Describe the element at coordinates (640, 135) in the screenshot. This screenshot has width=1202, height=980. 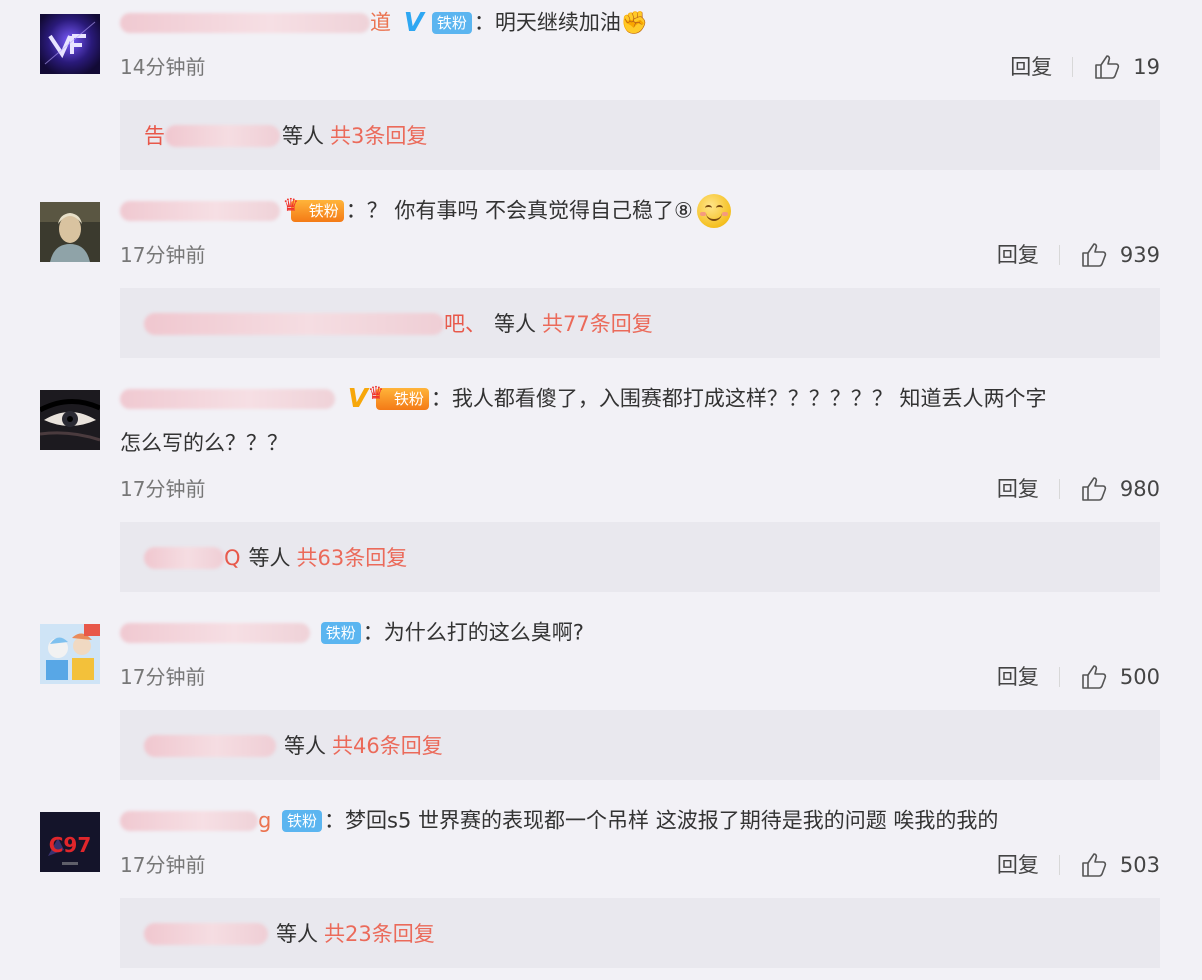
I see `reply-summary: 告 等人 共3条回复` at that location.